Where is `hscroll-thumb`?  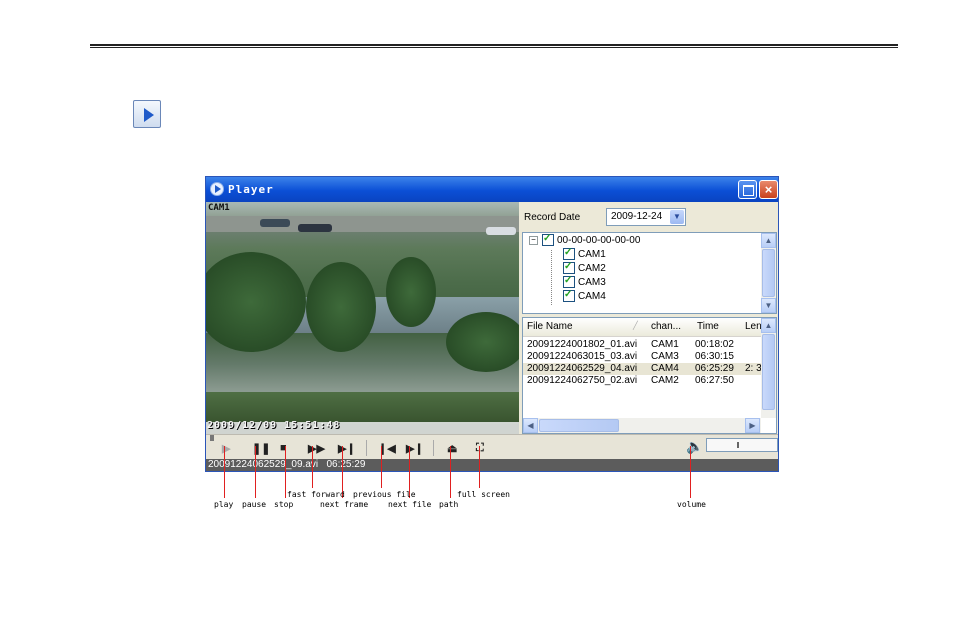 hscroll-thumb is located at coordinates (579, 425).